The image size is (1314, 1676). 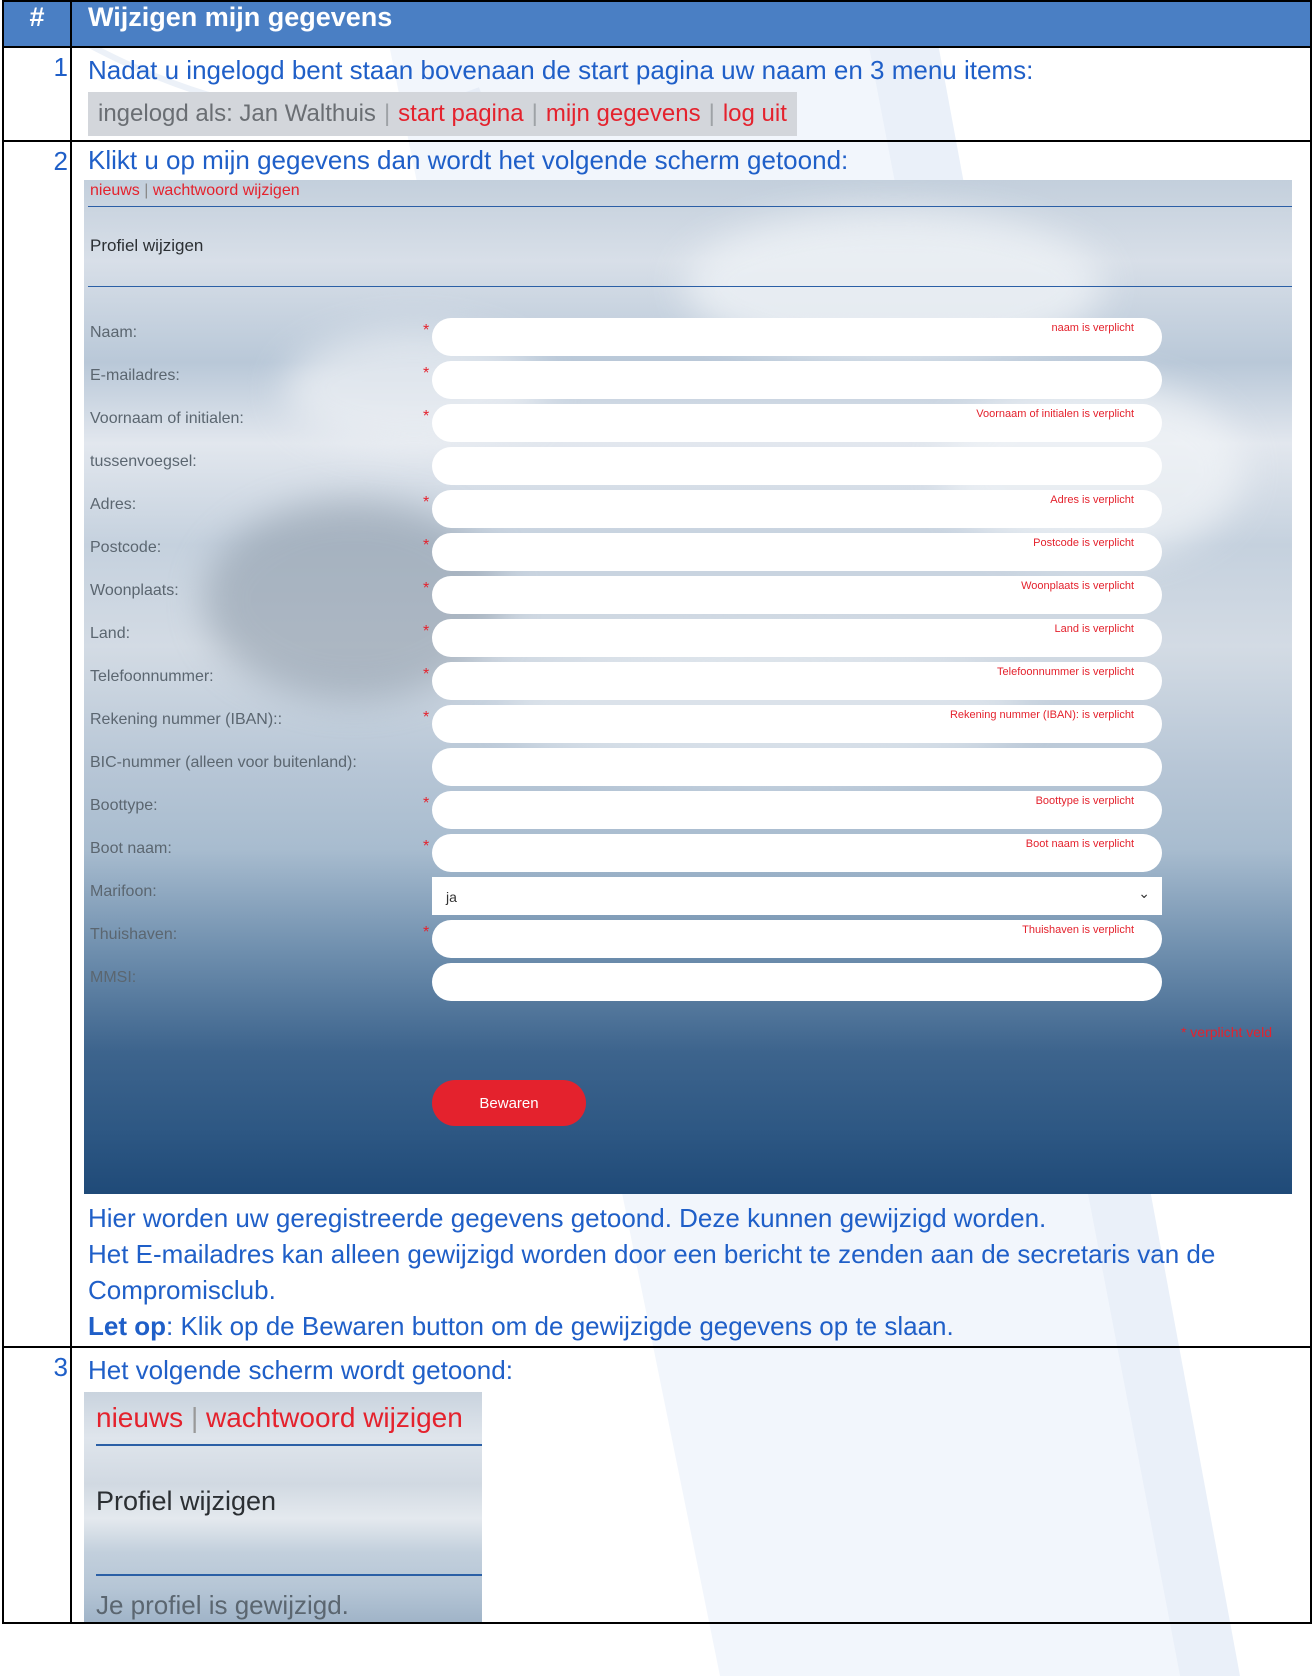 I want to click on text-input: Telefoonnummer is verplicht, so click(x=797, y=681).